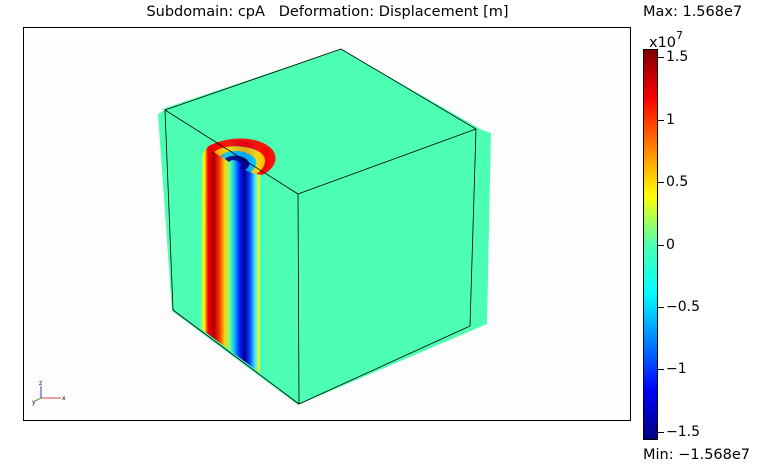 The image size is (760, 467). I want to click on triad-x-label: x, so click(64, 398).